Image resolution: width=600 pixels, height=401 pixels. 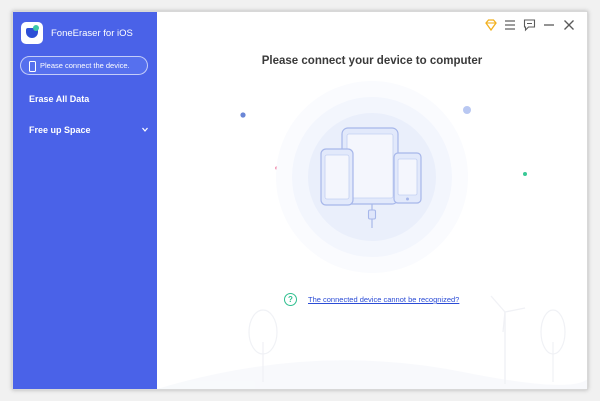 What do you see at coordinates (290, 299) in the screenshot?
I see `question-icon: ?` at bounding box center [290, 299].